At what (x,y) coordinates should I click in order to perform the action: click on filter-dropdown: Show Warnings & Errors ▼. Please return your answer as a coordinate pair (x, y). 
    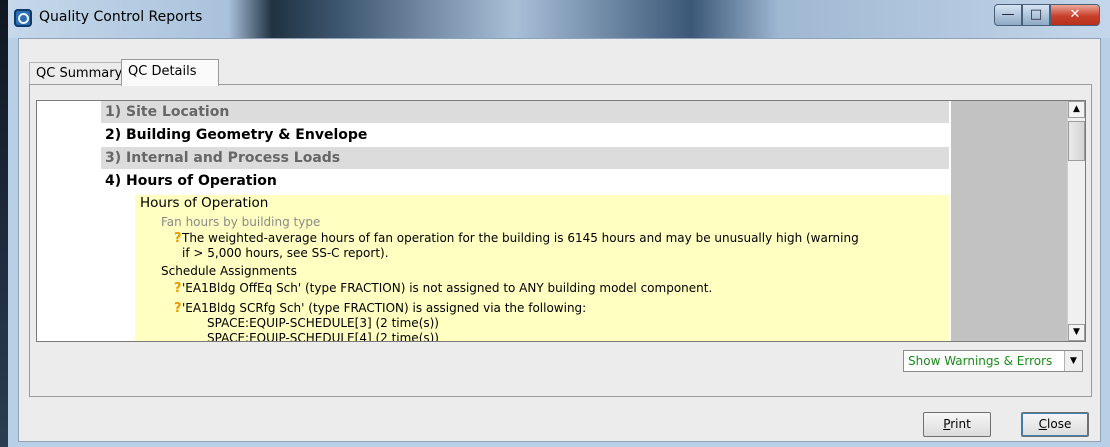
    Looking at the image, I should click on (993, 361).